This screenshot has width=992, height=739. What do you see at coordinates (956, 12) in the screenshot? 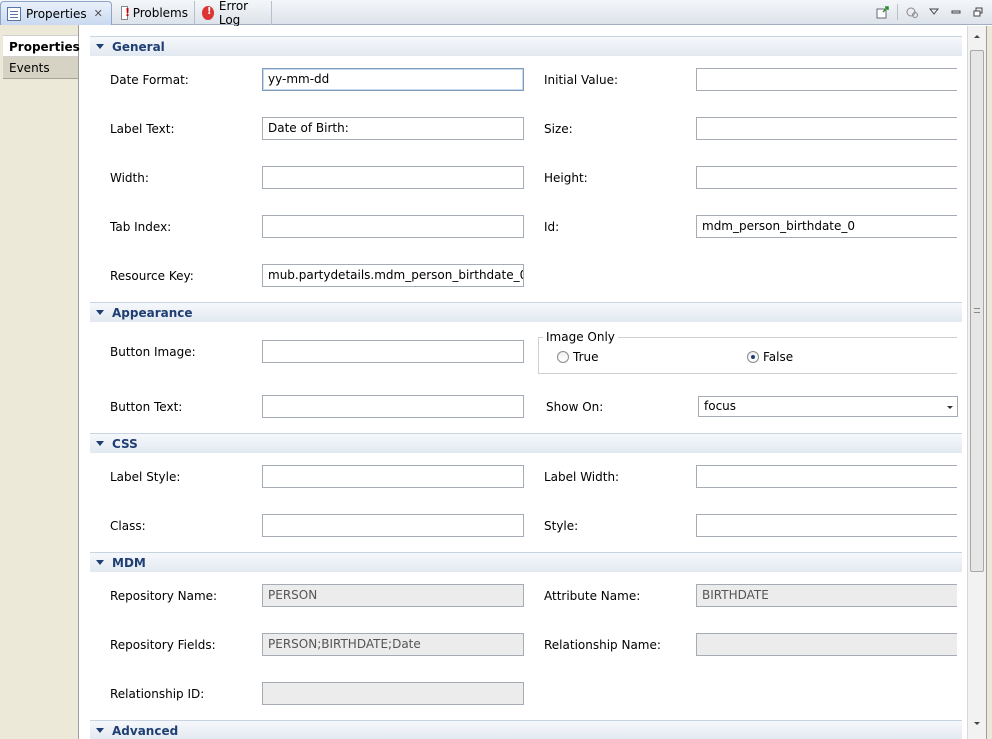
I see `minimize-icon` at bounding box center [956, 12].